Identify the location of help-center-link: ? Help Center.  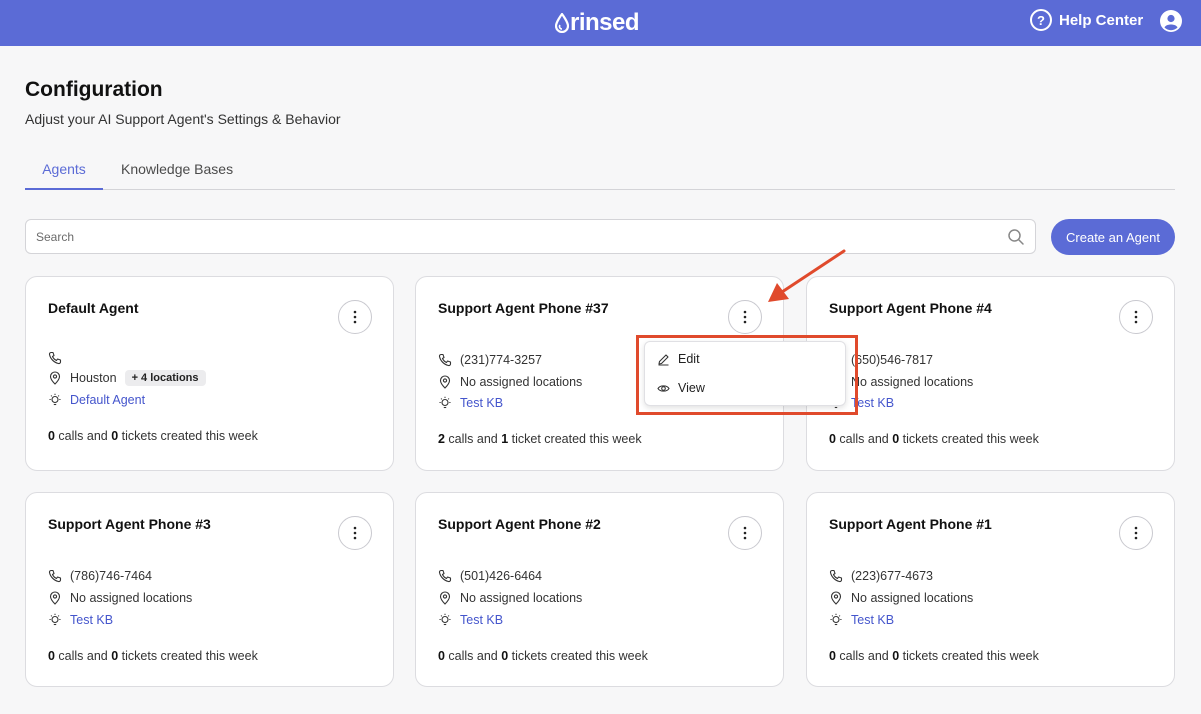
(1086, 20).